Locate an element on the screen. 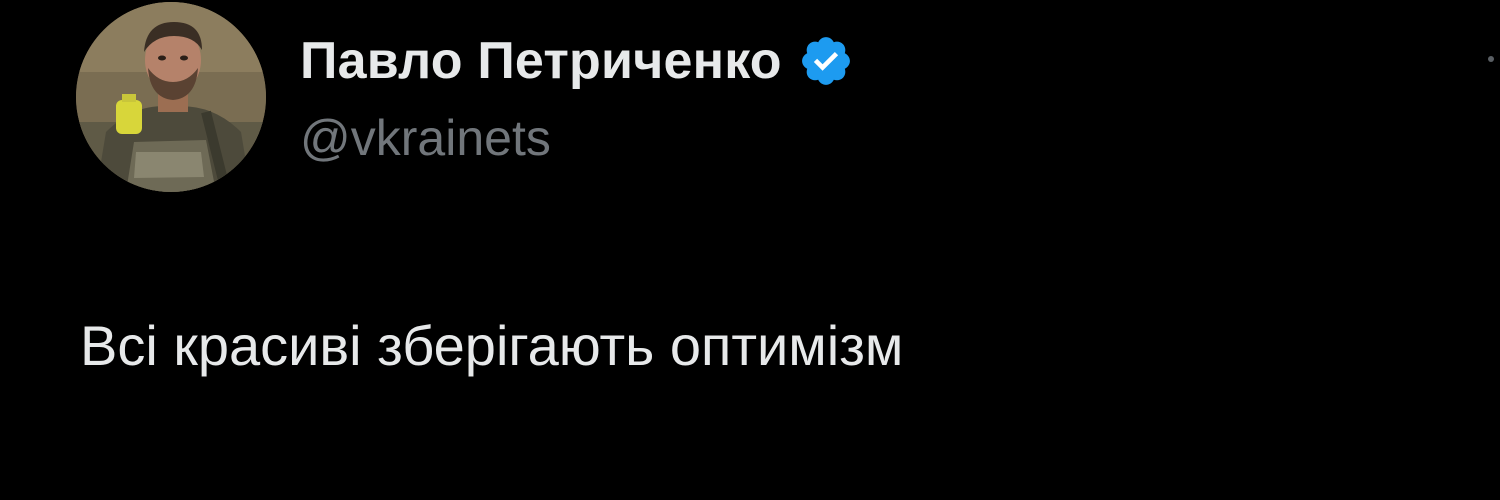  author-display-name: Павло Петриченко is located at coordinates (541, 61).